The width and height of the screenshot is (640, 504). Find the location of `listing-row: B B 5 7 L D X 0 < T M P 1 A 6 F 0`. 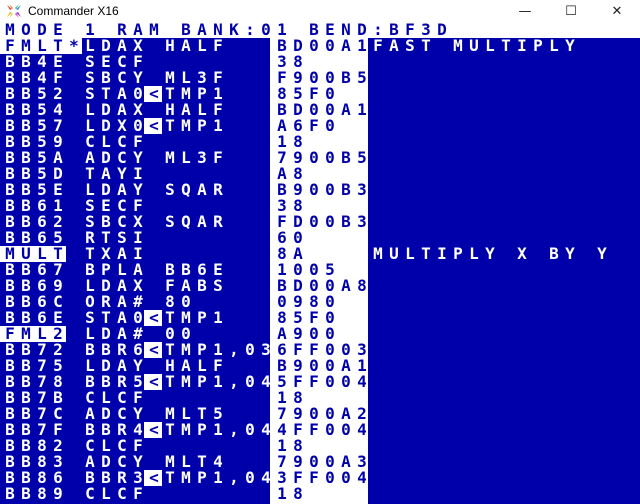

listing-row: B B 5 7 L D X 0 < T M P 1 A 6 F 0 is located at coordinates (320, 126).